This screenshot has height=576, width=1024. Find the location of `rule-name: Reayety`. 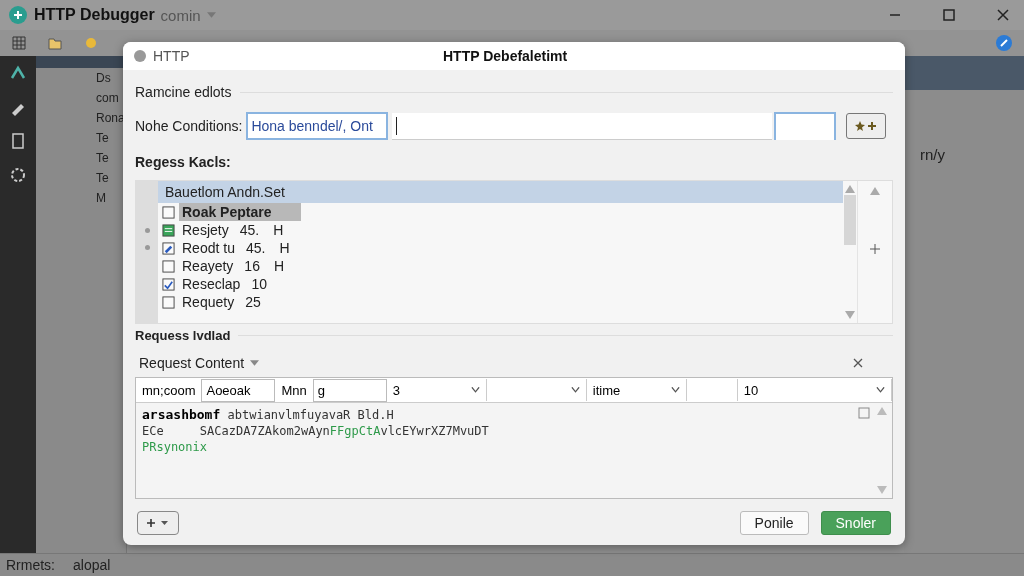

rule-name: Reayety is located at coordinates (208, 266).